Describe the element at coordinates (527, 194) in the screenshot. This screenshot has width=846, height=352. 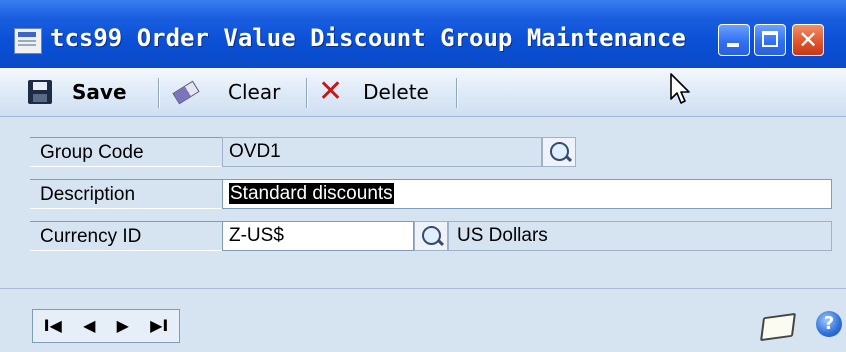
I see `description-field: Standard discounts` at that location.